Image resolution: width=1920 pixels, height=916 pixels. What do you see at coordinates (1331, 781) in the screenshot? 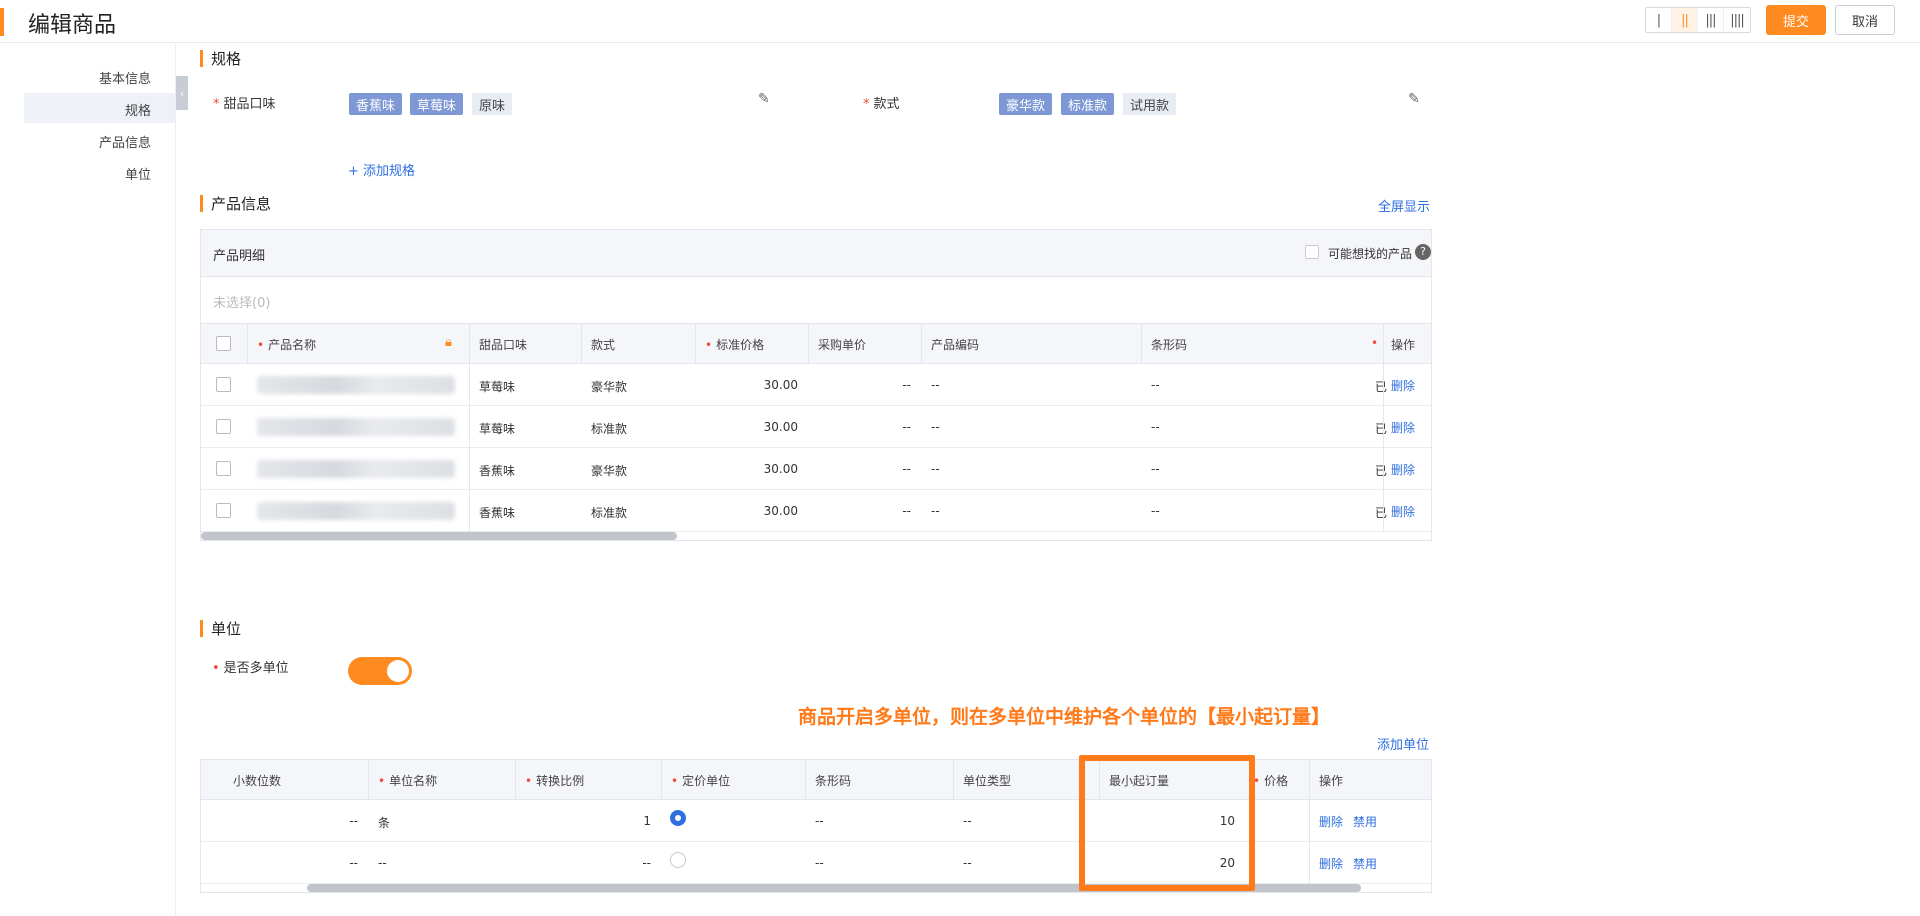
I see `col-unit-actions: 操作` at bounding box center [1331, 781].